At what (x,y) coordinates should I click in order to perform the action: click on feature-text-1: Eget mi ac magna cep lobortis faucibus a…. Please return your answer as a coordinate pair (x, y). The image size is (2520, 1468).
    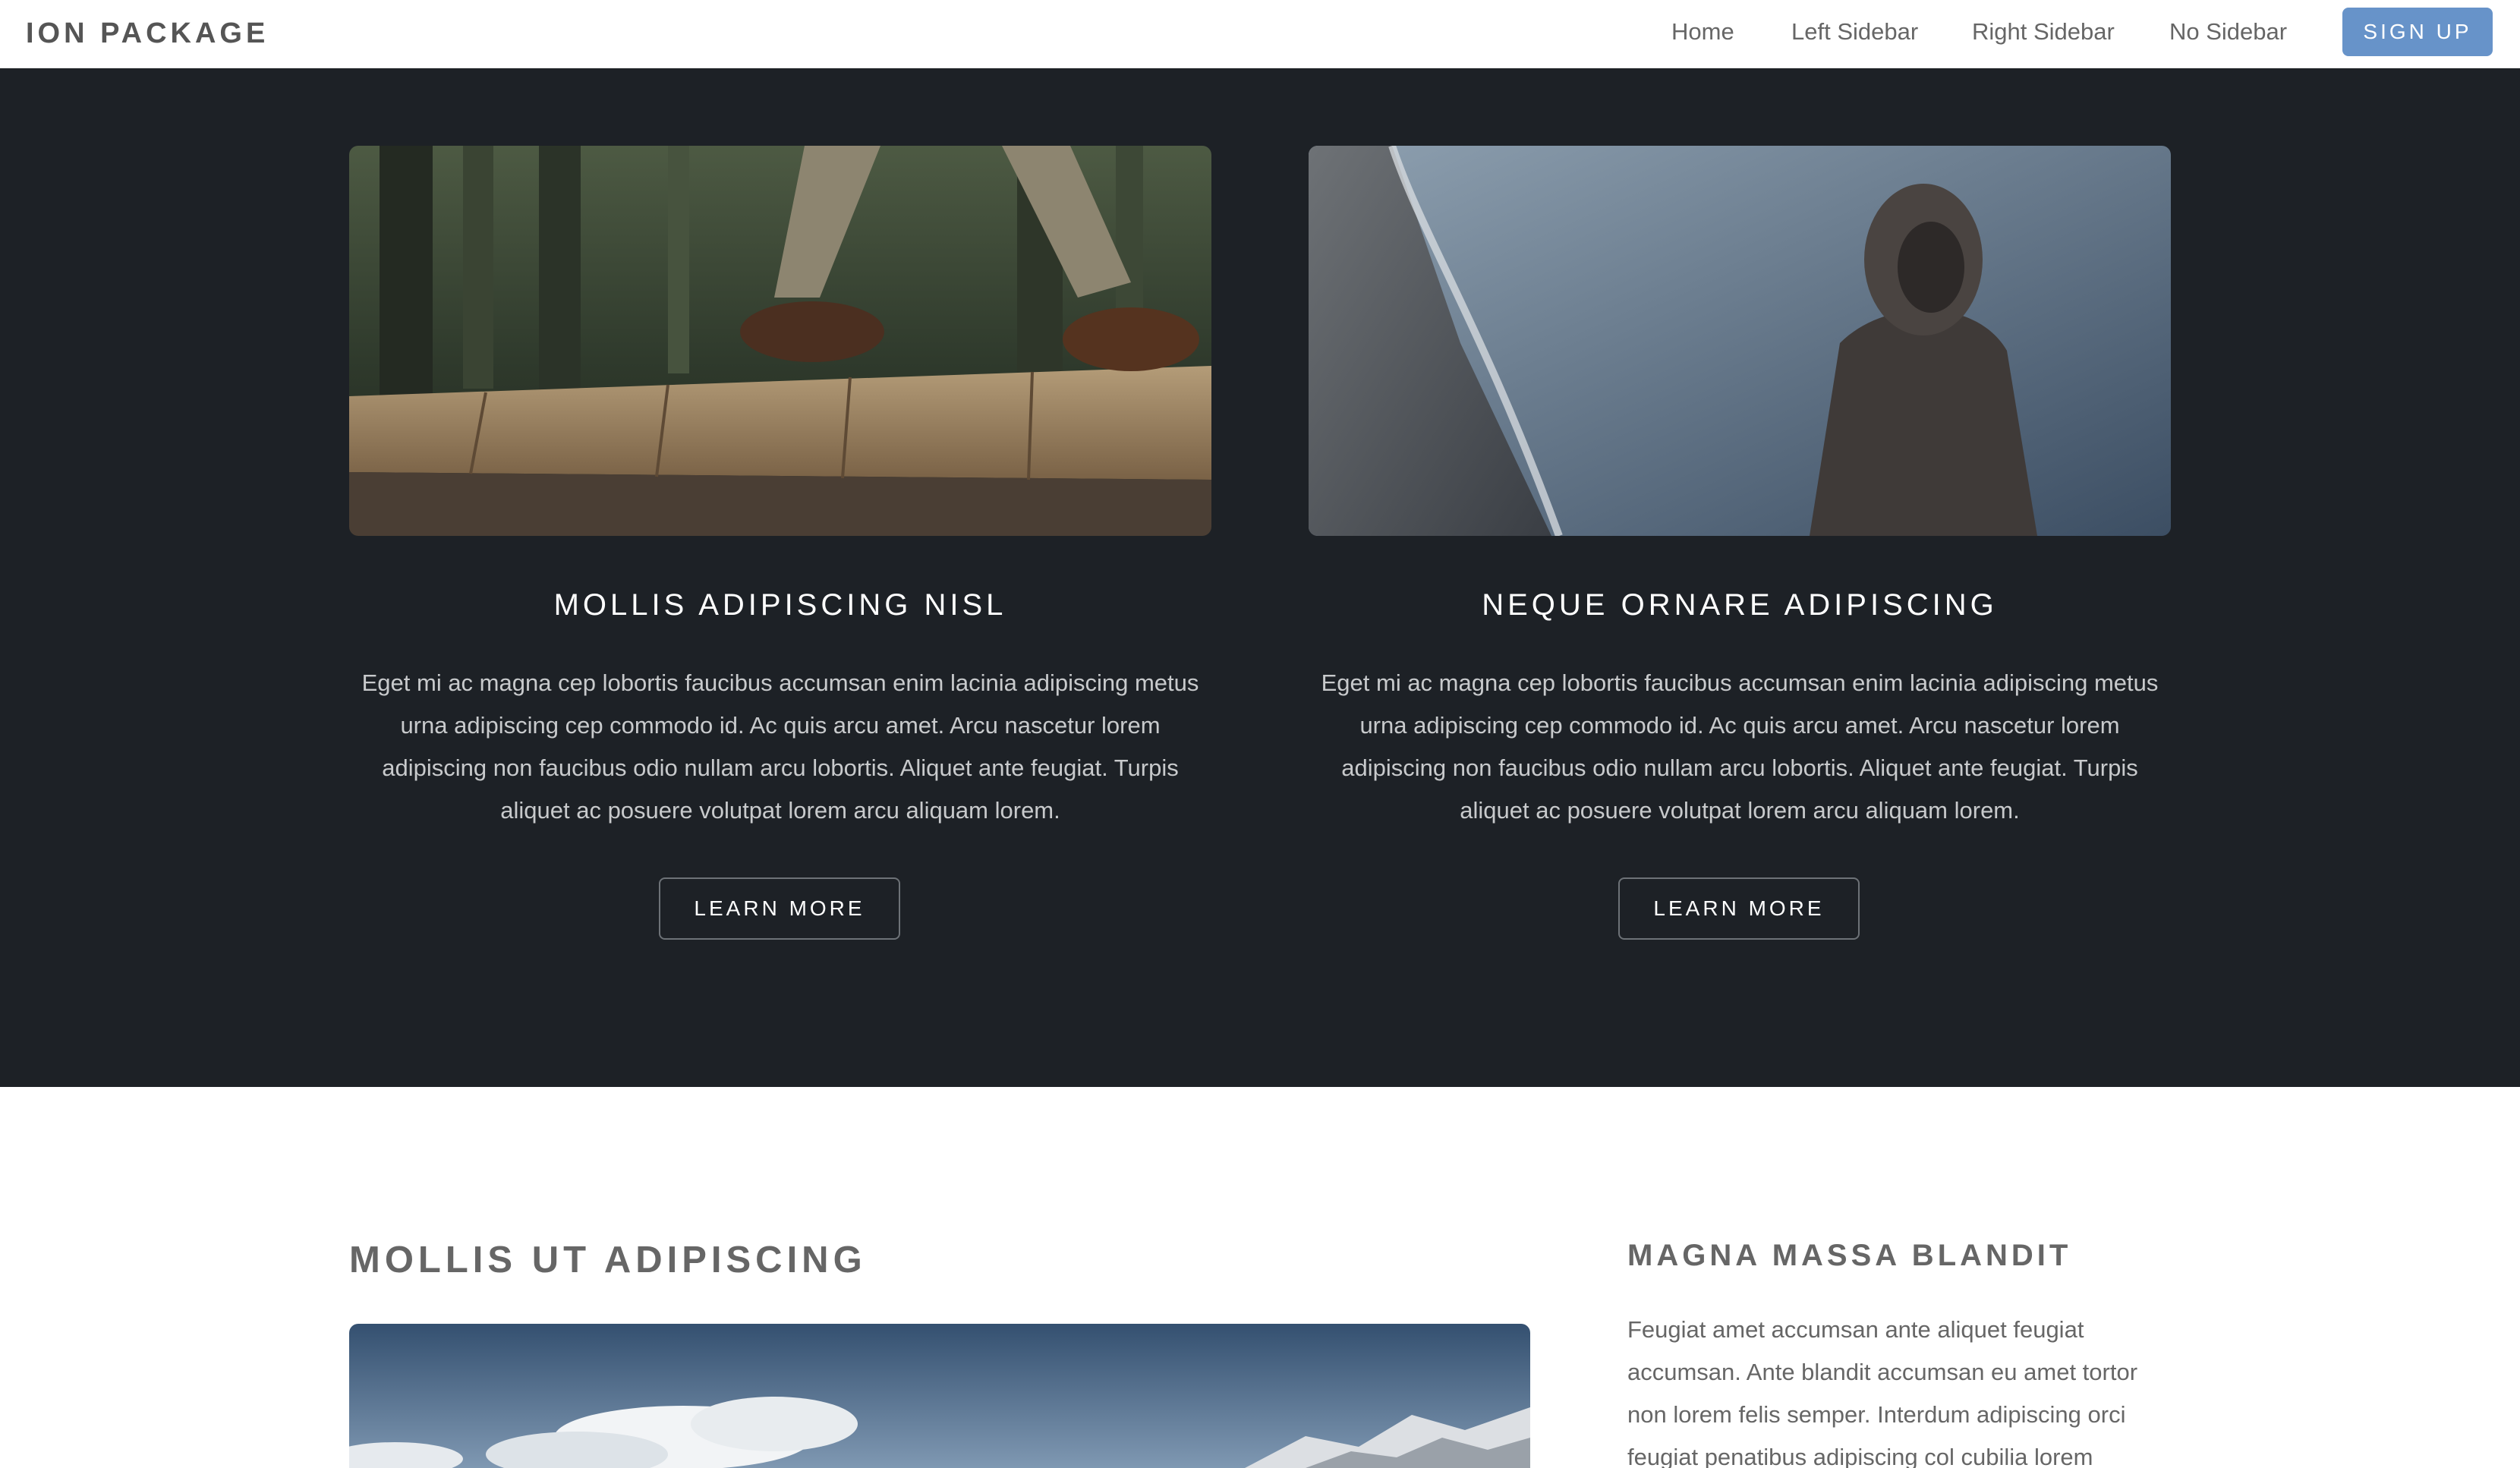
    Looking at the image, I should click on (780, 747).